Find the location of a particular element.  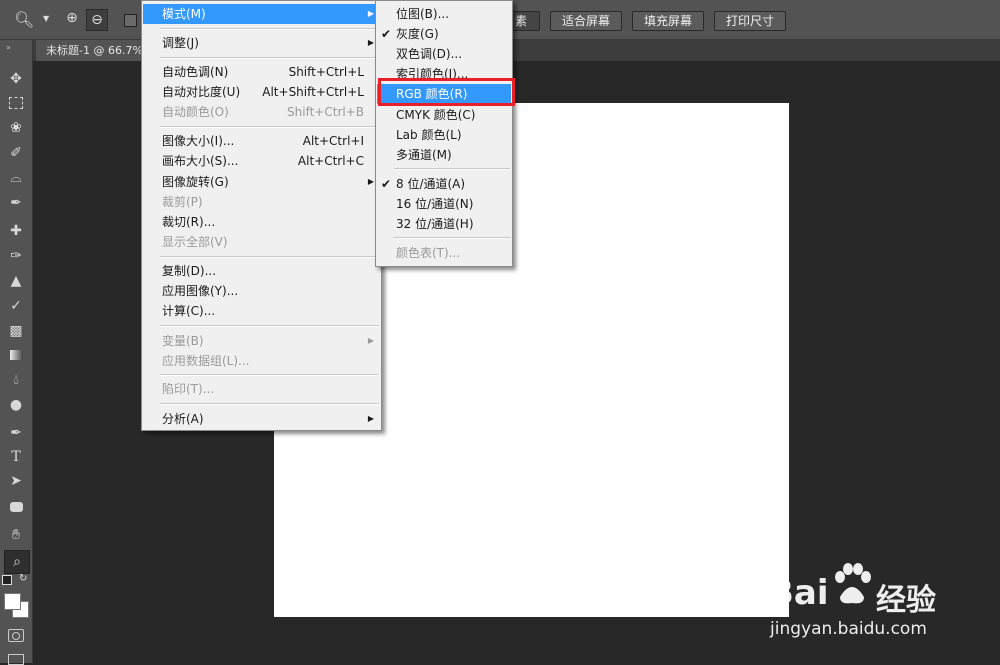

resize-windows-checkbox is located at coordinates (130, 20).